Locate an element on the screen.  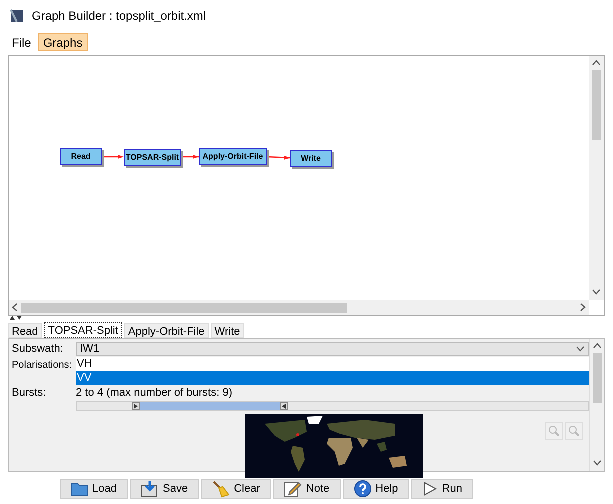
app-icon is located at coordinates (17, 16).